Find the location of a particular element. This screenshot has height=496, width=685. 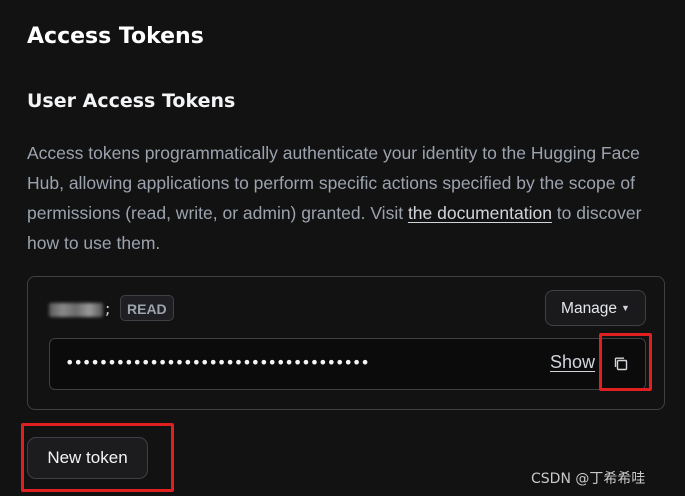

documentation-link: the documentation is located at coordinates (480, 213).